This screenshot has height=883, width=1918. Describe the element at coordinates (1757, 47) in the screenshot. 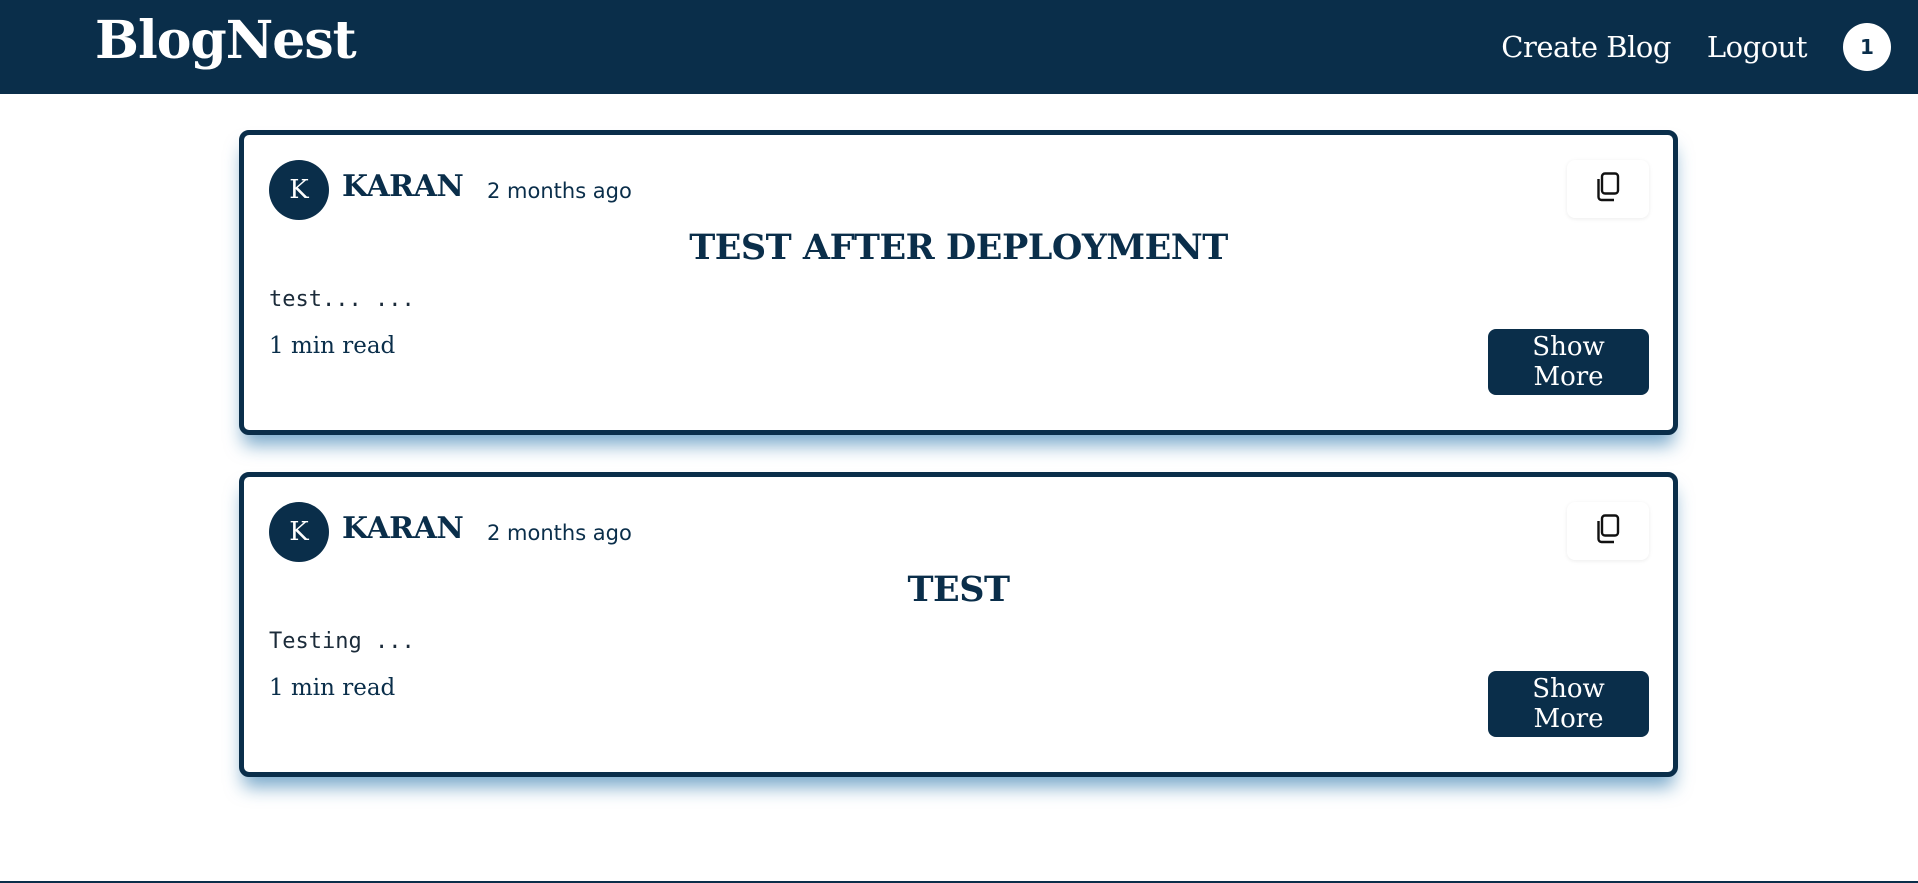

I see `logout-link: Logout` at that location.